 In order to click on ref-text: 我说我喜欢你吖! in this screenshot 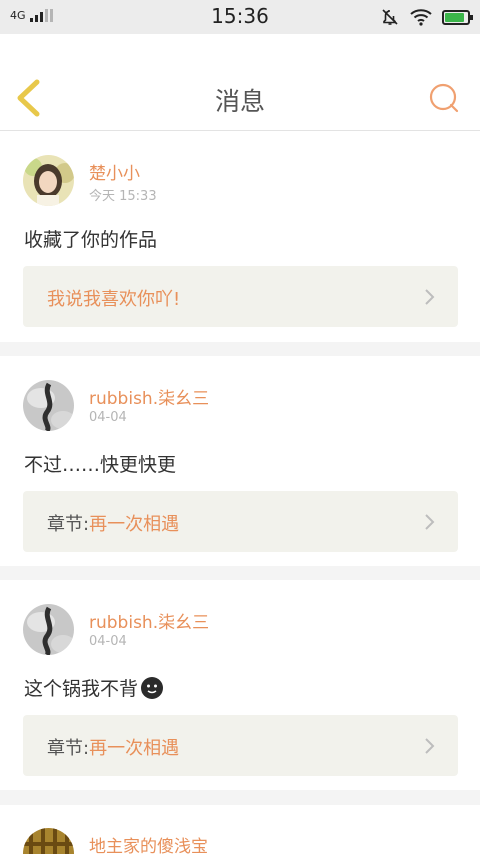, I will do `click(113, 298)`.